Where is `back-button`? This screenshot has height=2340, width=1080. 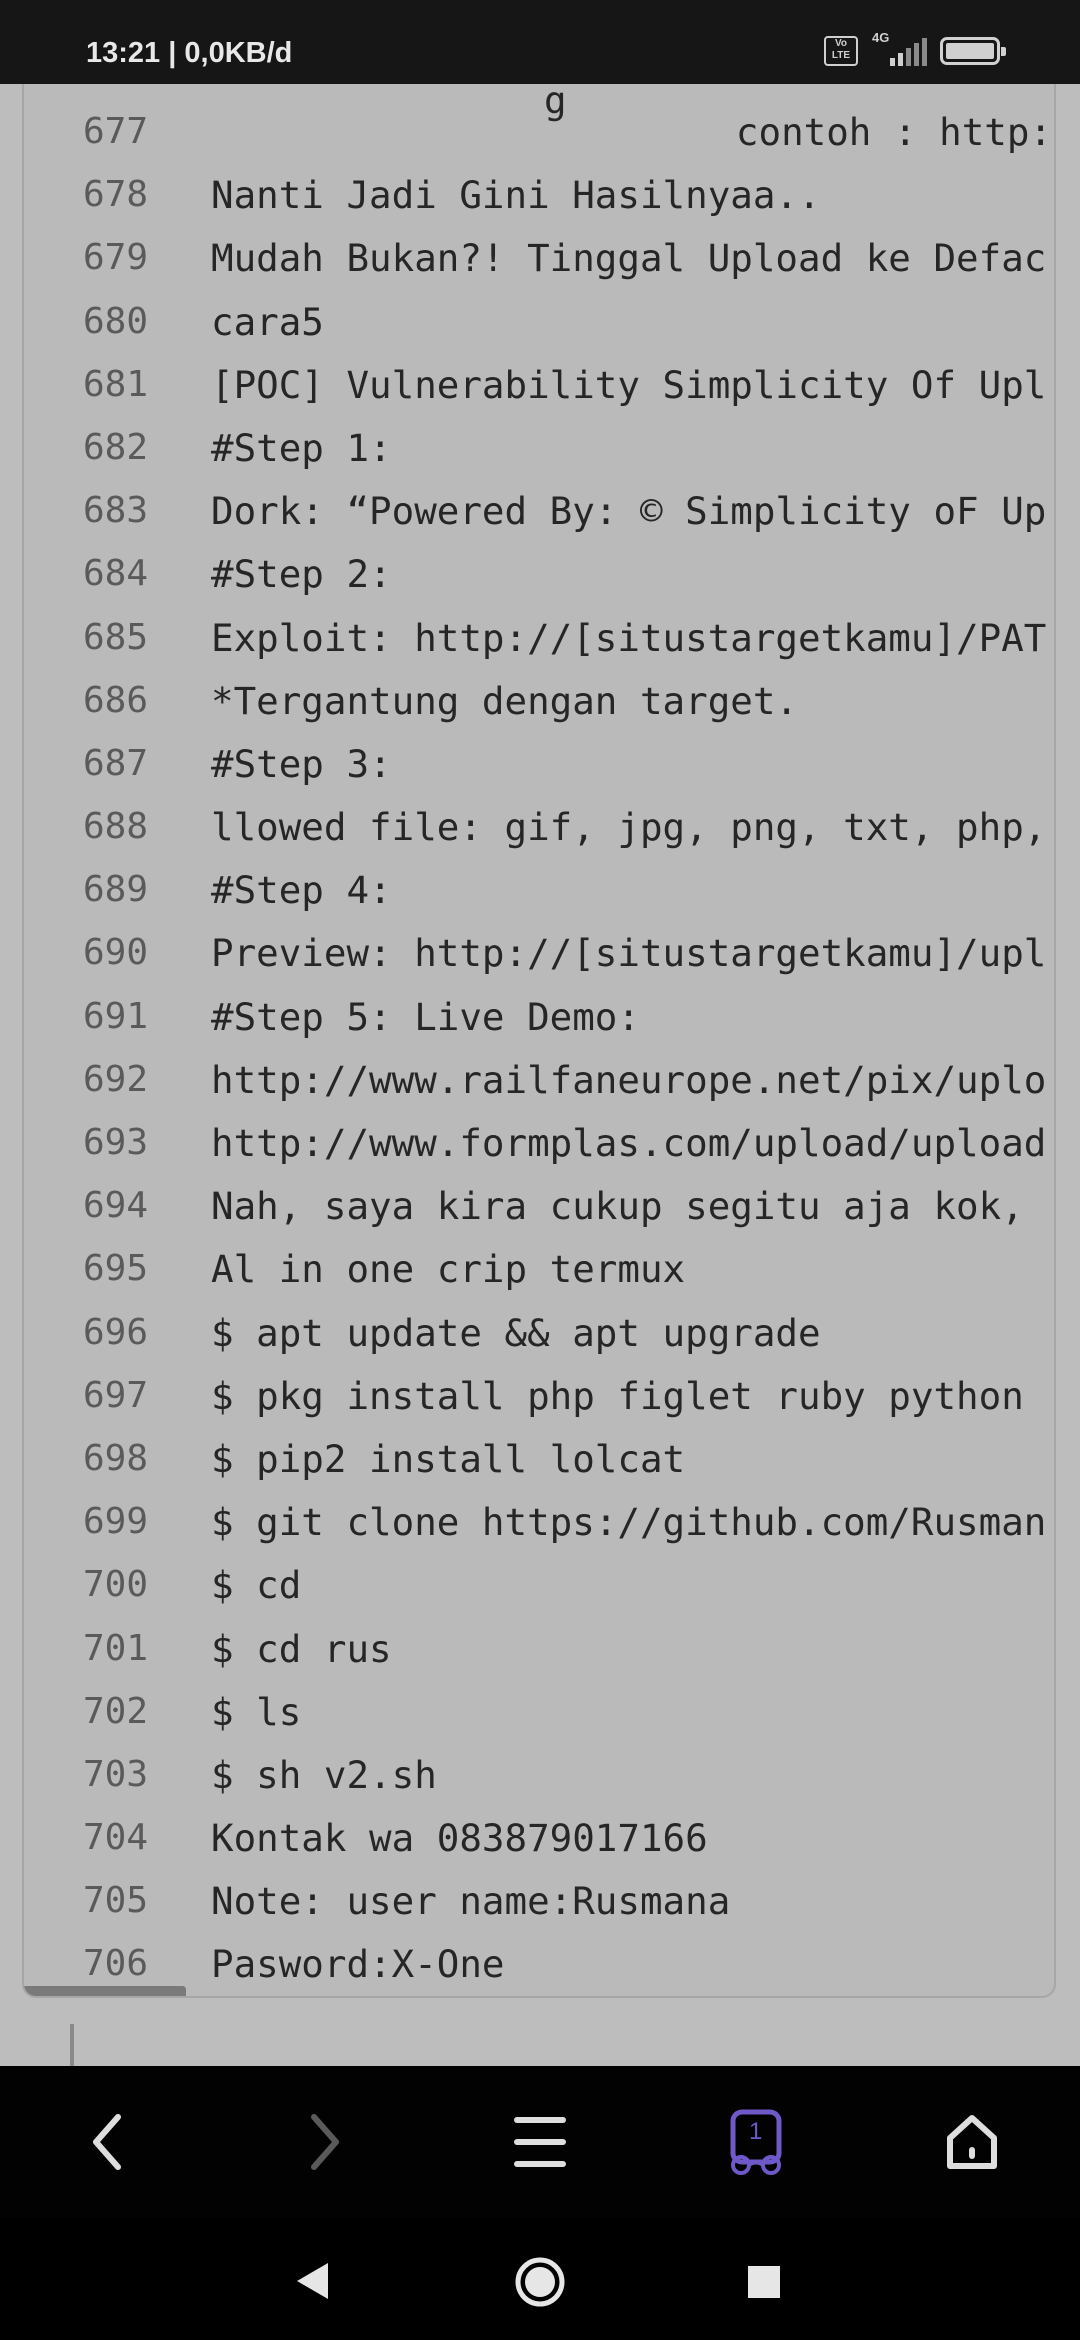
back-button is located at coordinates (108, 2142).